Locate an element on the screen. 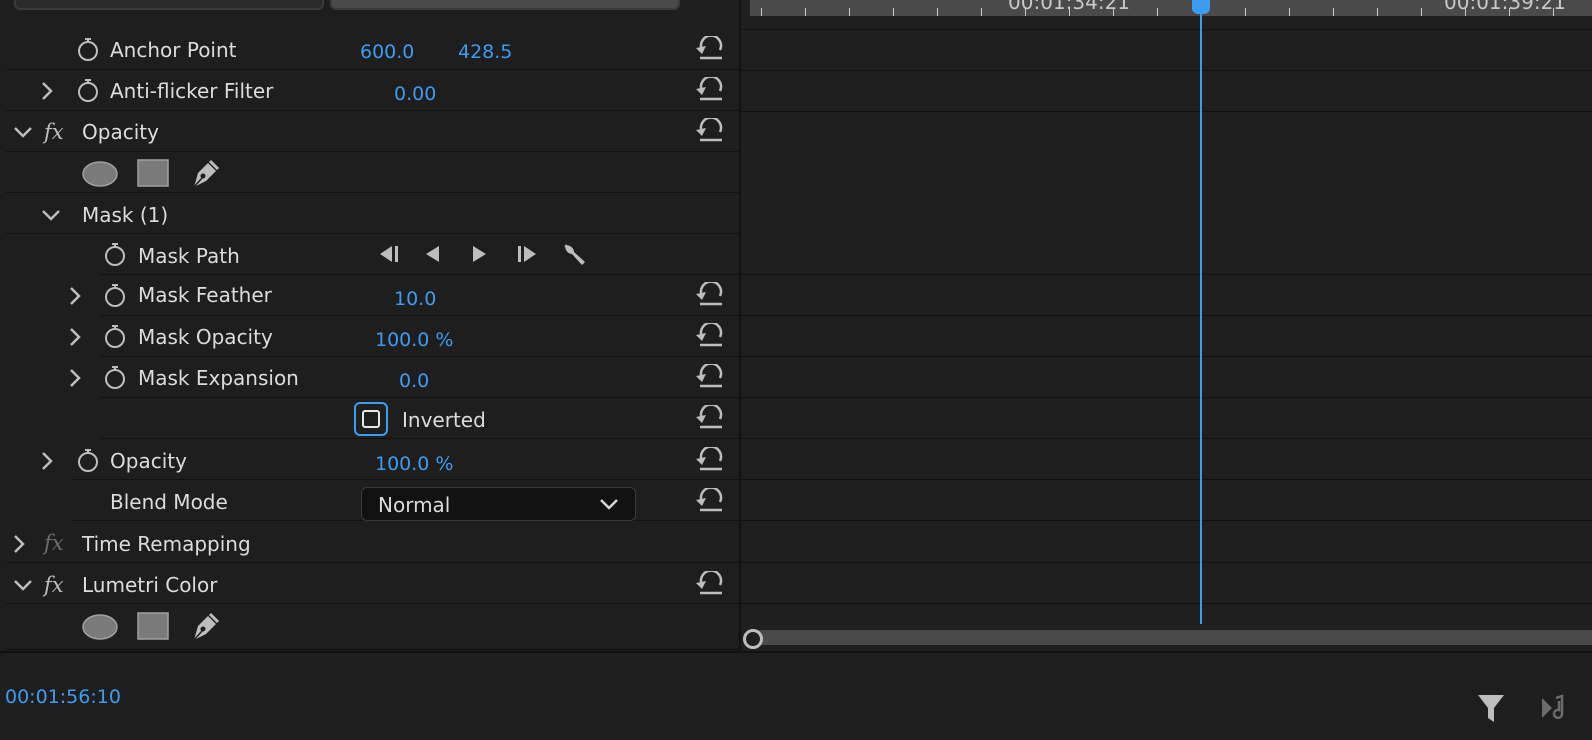 This screenshot has width=1592, height=740. row-opacity-effect: fx Opacity is located at coordinates (373, 132).